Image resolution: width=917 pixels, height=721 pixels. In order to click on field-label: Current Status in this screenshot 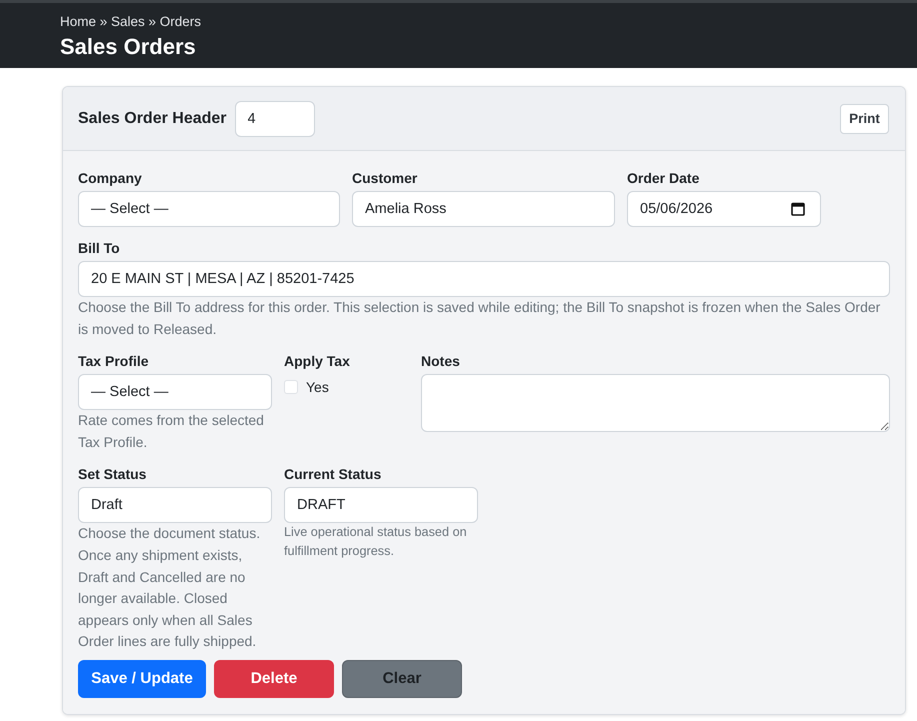, I will do `click(333, 474)`.